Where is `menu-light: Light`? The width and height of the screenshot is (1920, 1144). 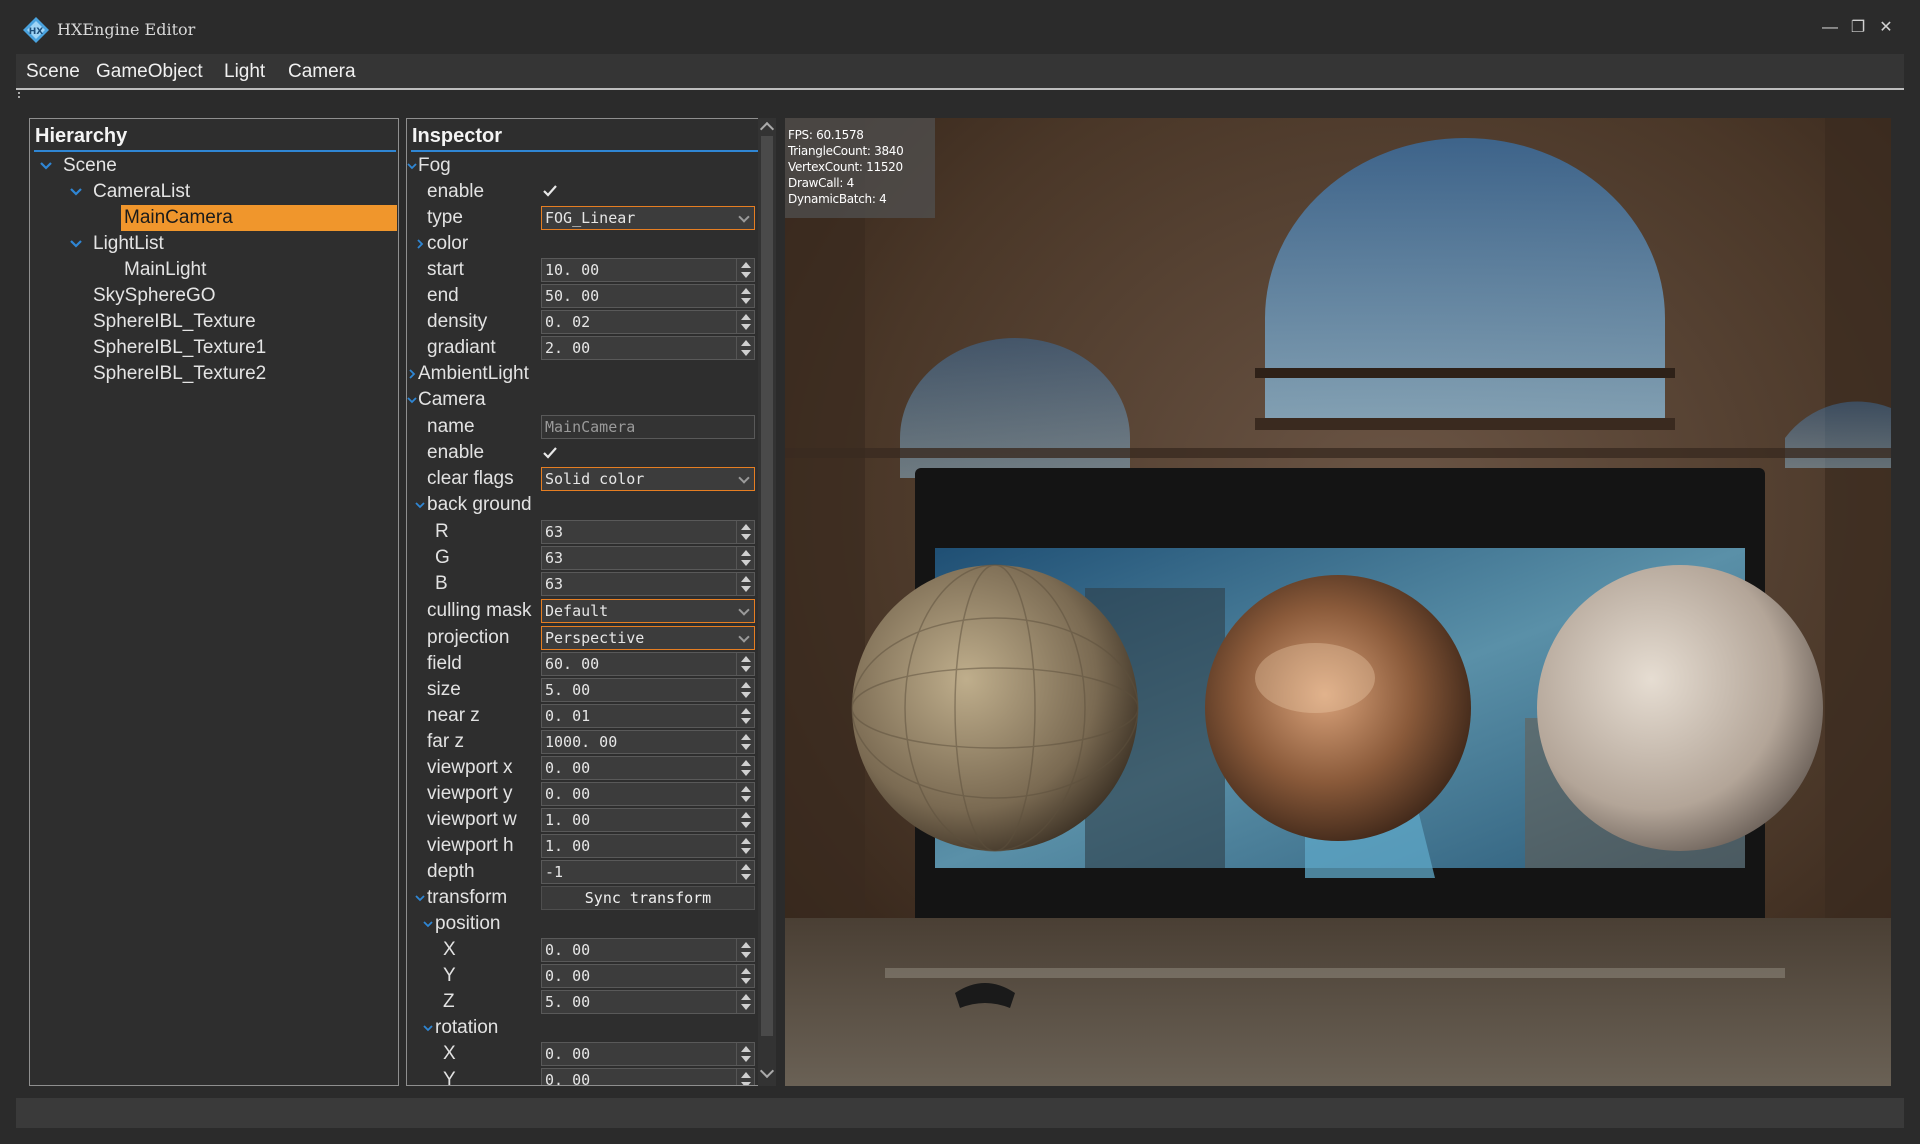 menu-light: Light is located at coordinates (244, 72).